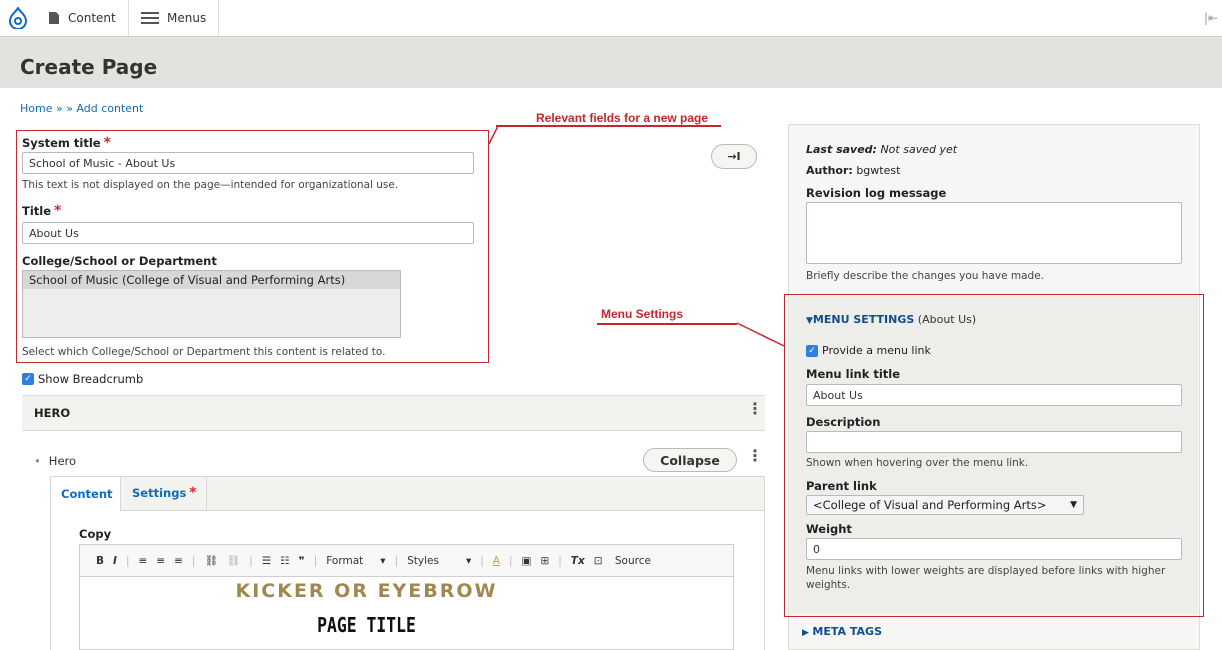 This screenshot has width=1222, height=650. Describe the element at coordinates (994, 549) in the screenshot. I see `weight-input: 0` at that location.